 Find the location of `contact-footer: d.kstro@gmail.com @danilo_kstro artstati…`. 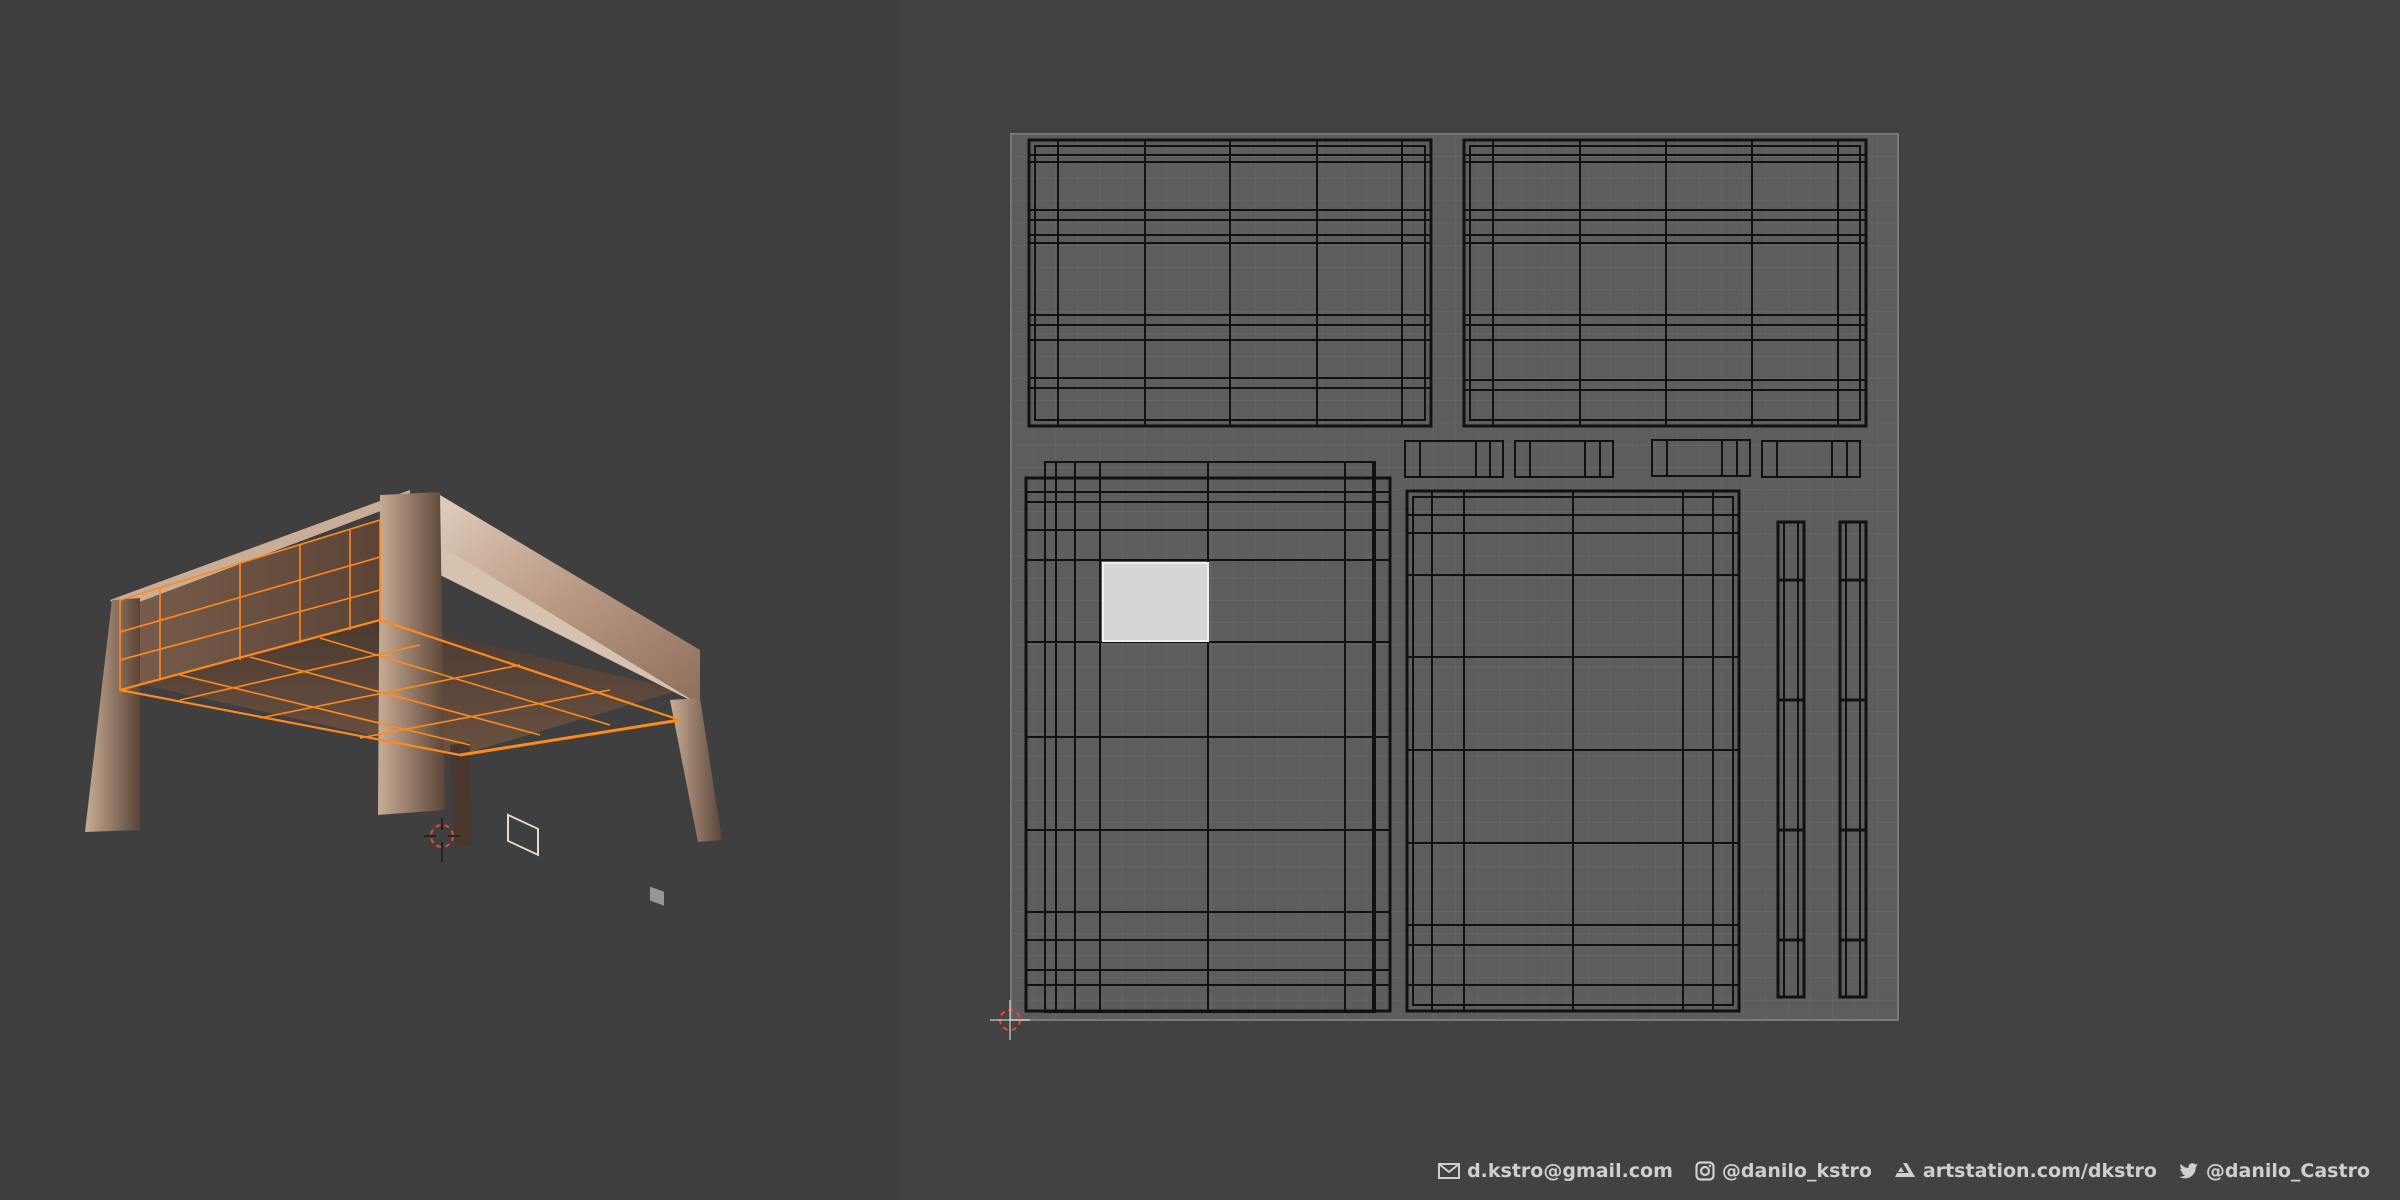

contact-footer: d.kstro@gmail.com @danilo_kstro artstati… is located at coordinates (1904, 1171).